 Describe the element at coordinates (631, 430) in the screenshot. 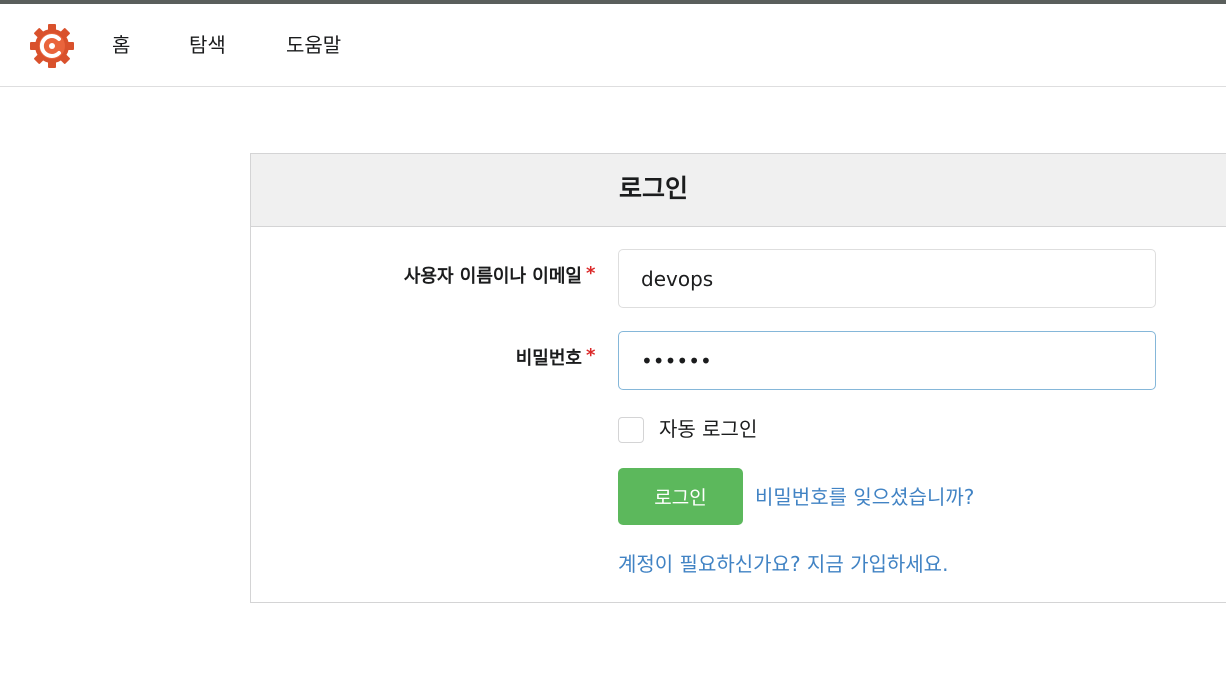

I see `remember-me-checkbox` at that location.